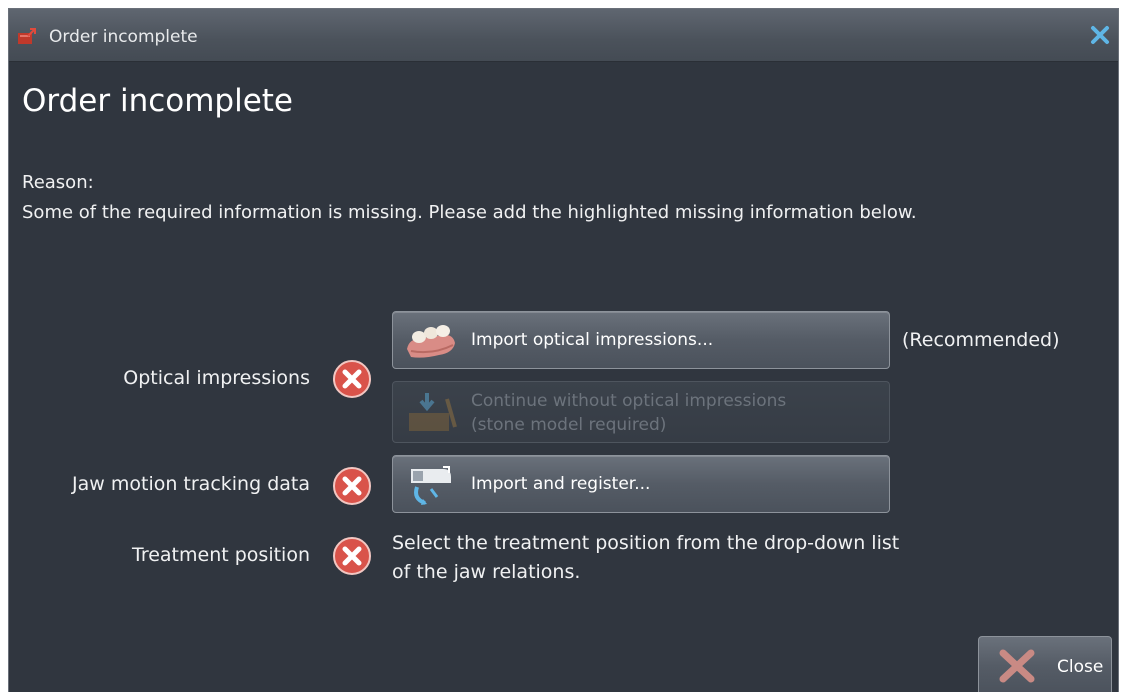  Describe the element at coordinates (431, 341) in the screenshot. I see `dental-impression-icon` at that location.